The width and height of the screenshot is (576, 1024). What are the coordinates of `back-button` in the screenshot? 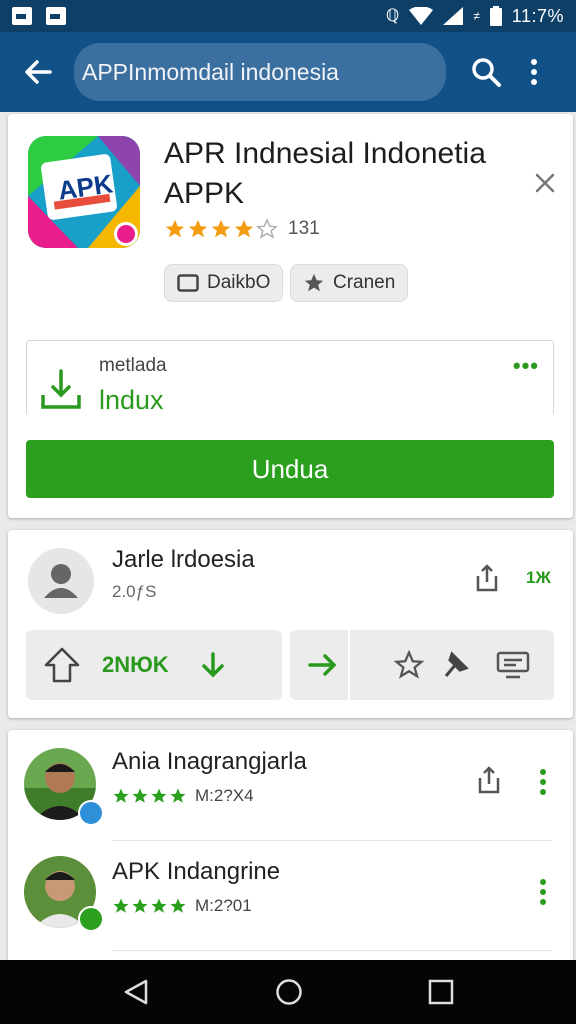 It's located at (38, 72).